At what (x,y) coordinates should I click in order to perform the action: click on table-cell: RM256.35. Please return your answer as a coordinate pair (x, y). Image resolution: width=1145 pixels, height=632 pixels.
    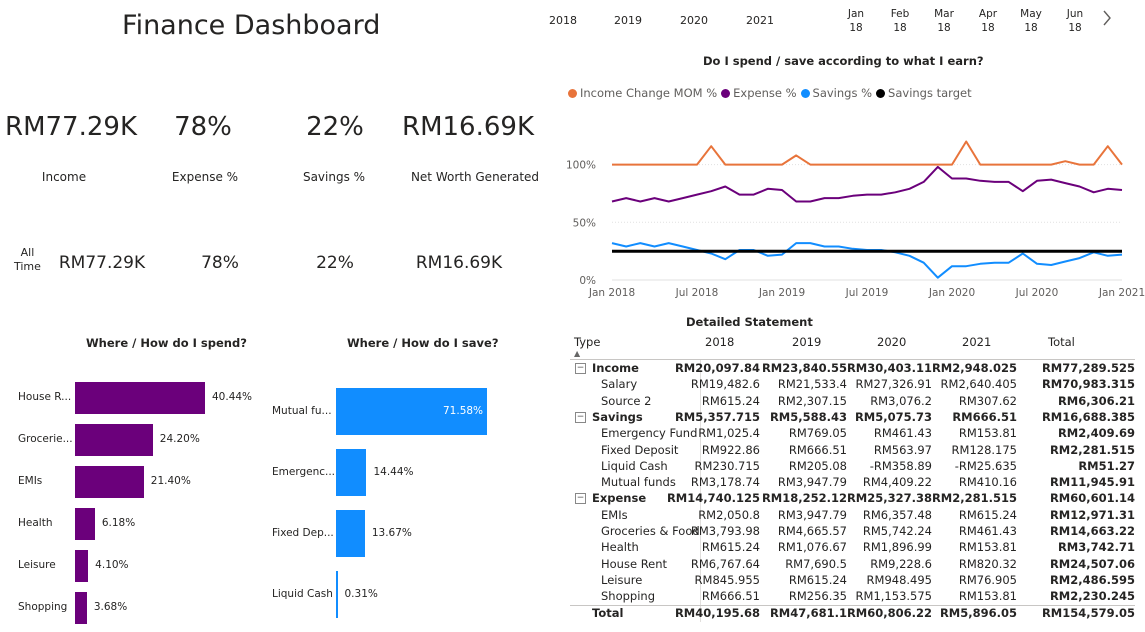
    Looking at the image, I should click on (817, 596).